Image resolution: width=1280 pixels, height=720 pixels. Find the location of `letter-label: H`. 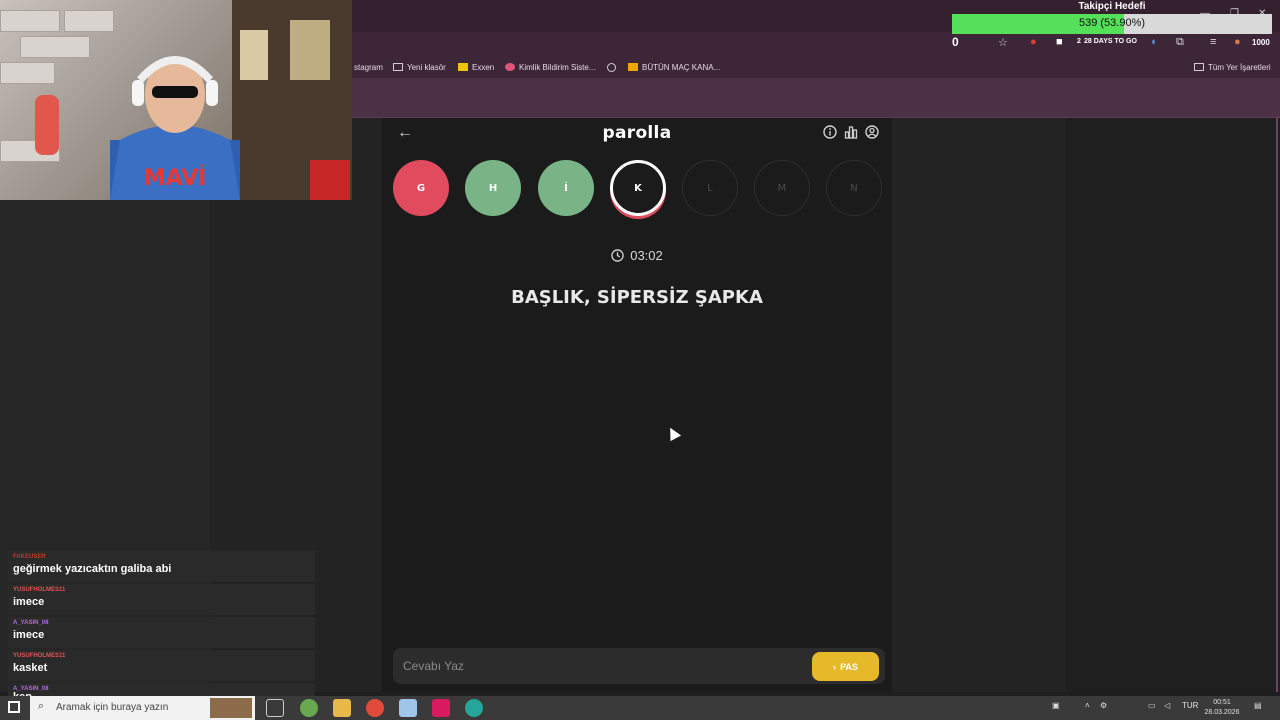

letter-label: H is located at coordinates (493, 188).